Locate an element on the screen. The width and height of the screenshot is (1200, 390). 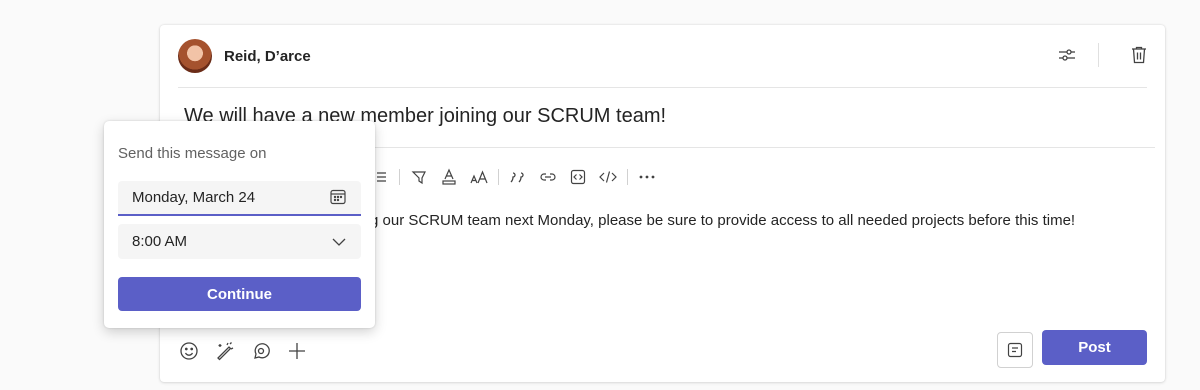
link-icon is located at coordinates (548, 177).